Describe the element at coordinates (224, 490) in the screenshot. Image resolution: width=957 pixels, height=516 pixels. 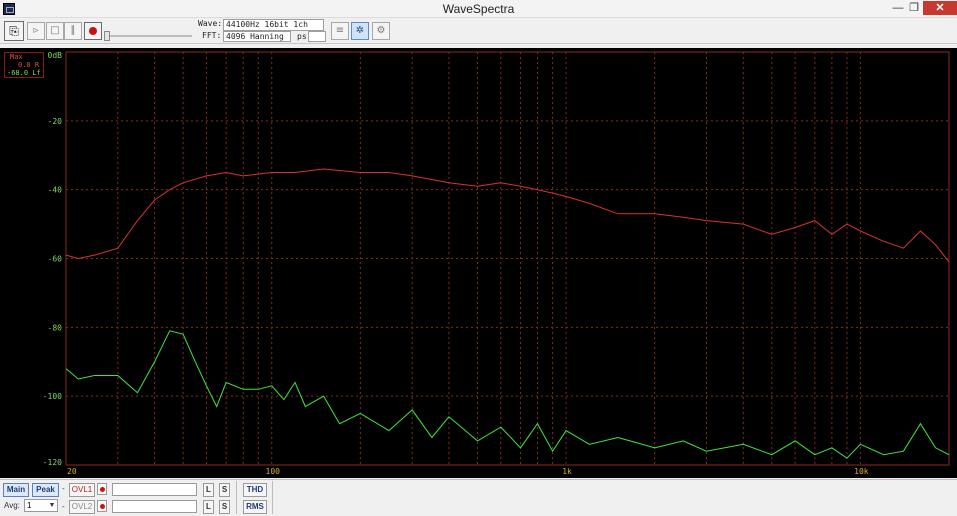
I see `s-button-1: S` at that location.